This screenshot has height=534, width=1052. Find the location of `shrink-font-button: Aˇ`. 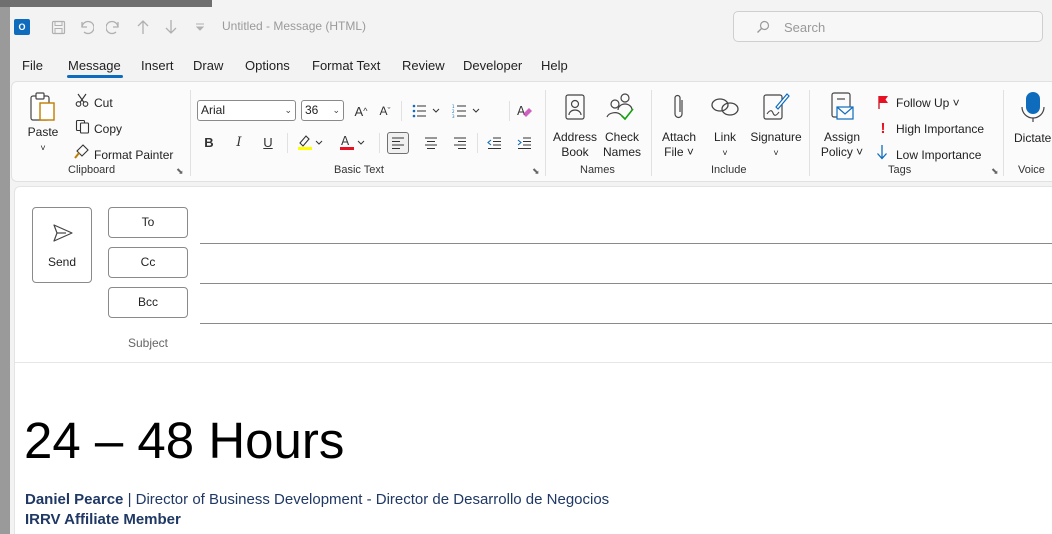

shrink-font-button: Aˇ is located at coordinates (385, 111).